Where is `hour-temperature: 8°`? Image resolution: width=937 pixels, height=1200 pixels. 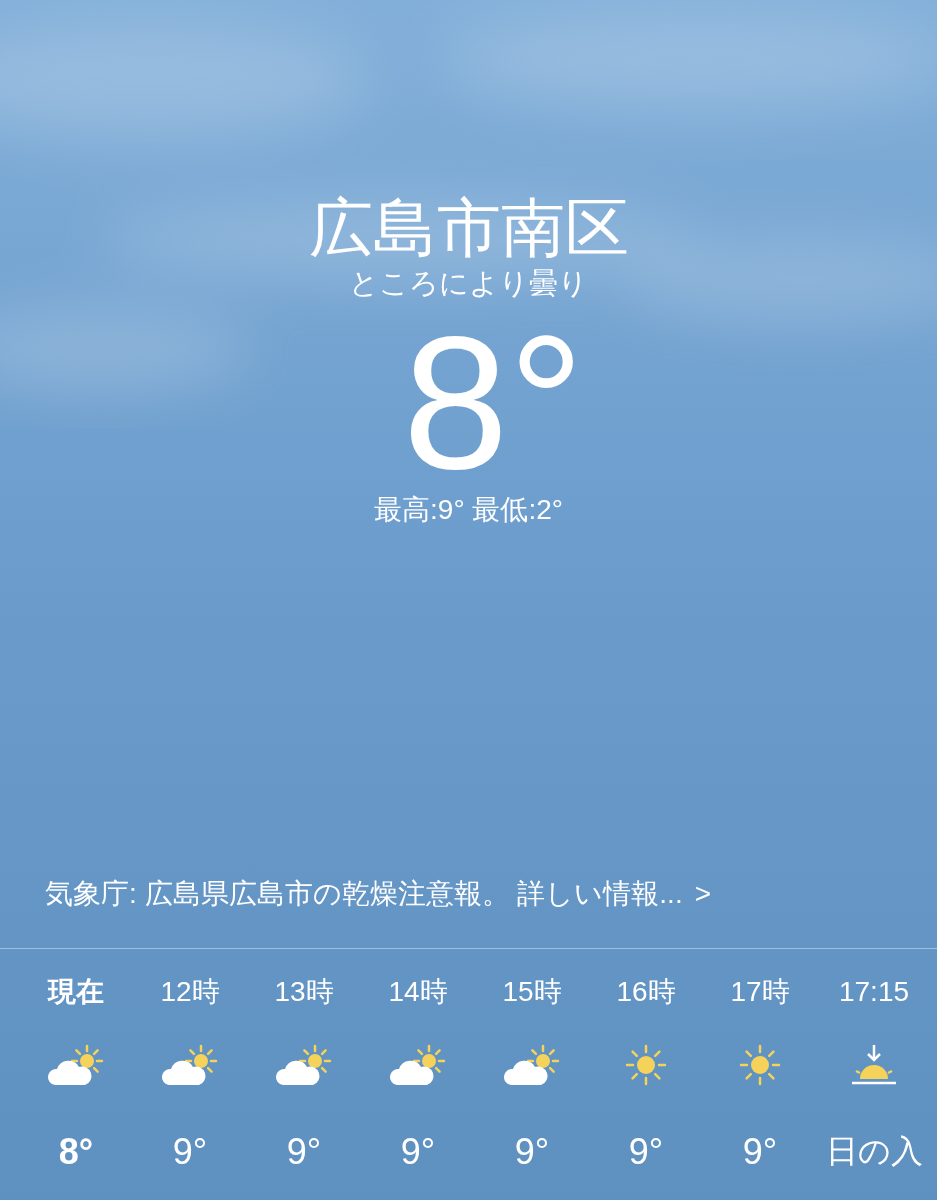
hour-temperature: 8° is located at coordinates (76, 1152).